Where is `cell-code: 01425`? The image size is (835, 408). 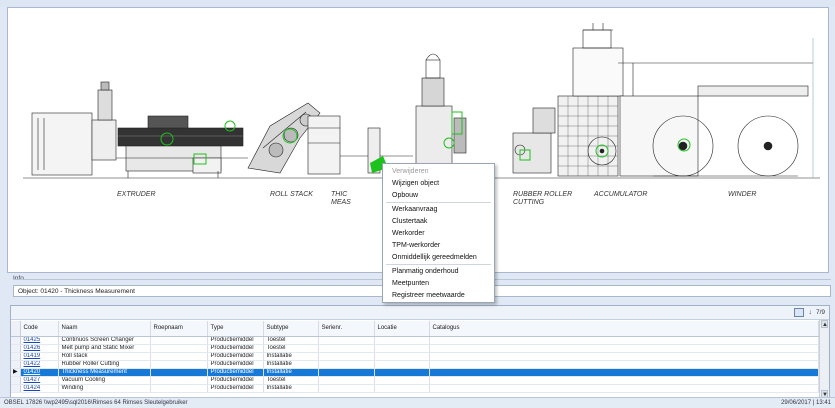 cell-code: 01425 is located at coordinates (39, 340).